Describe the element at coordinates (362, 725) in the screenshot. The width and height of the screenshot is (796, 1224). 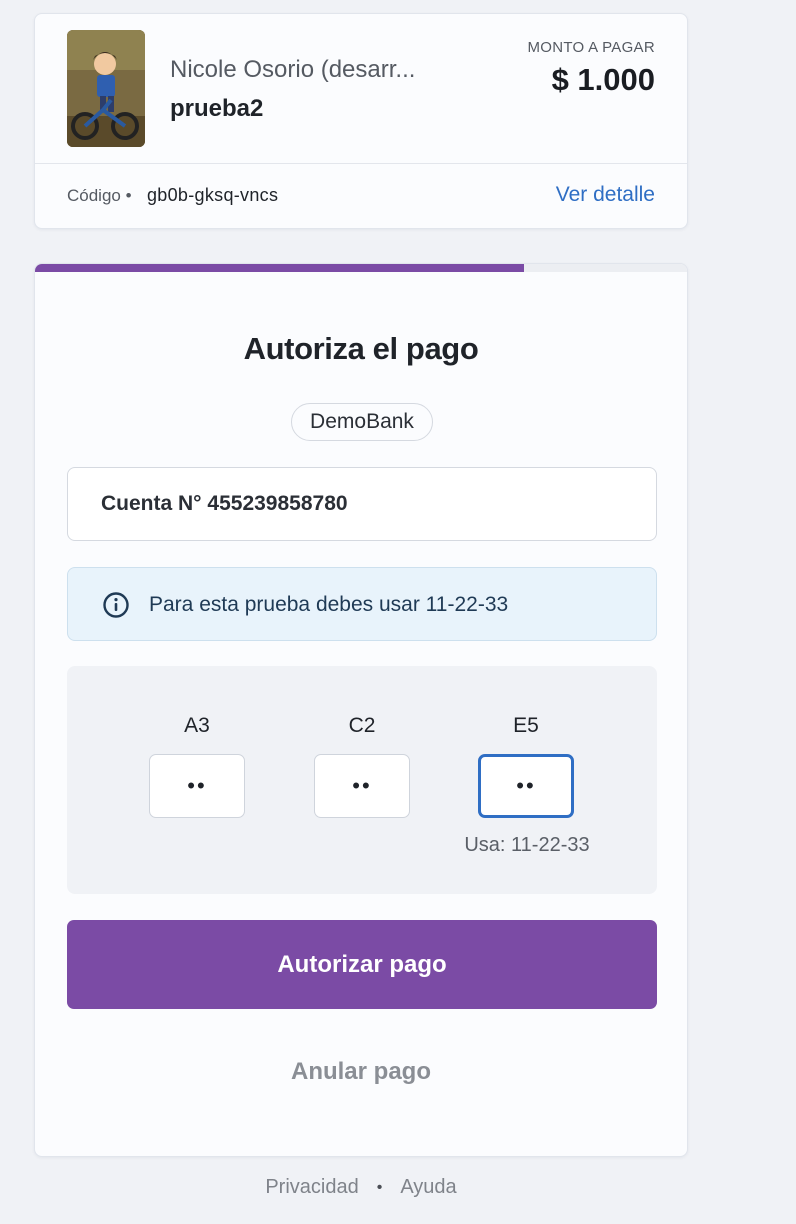
I see `coordinate-label: C2` at that location.